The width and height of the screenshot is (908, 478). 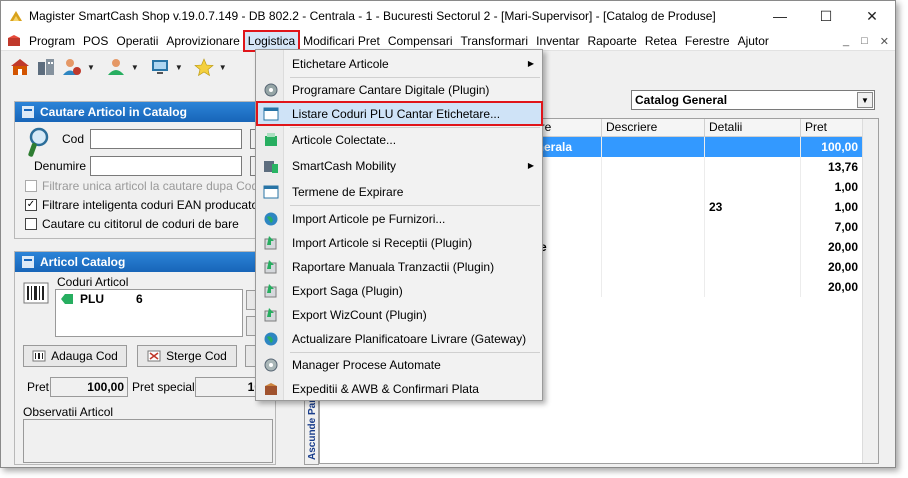 What do you see at coordinates (653, 127) in the screenshot?
I see `column-header: Descriere` at bounding box center [653, 127].